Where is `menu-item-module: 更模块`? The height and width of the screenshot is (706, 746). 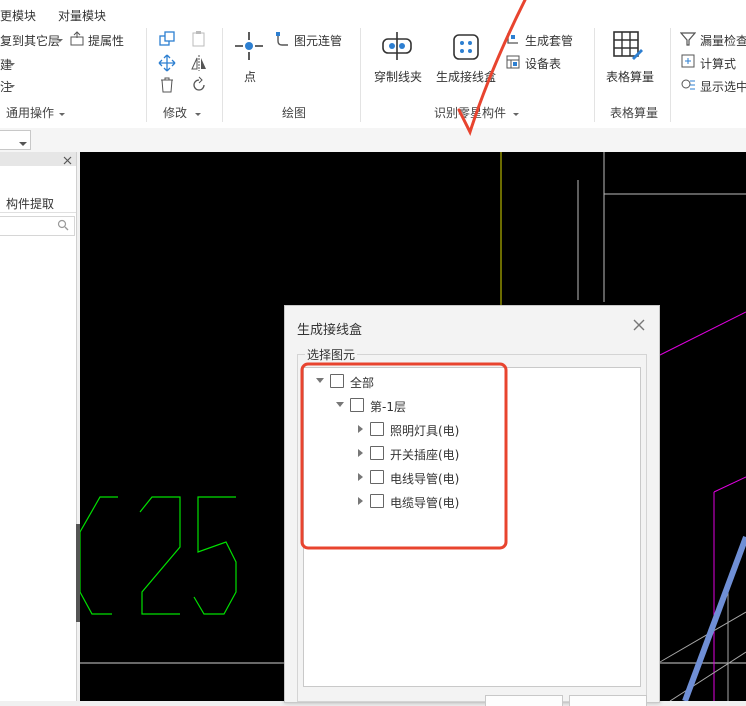 menu-item-module: 更模块 is located at coordinates (18, 15).